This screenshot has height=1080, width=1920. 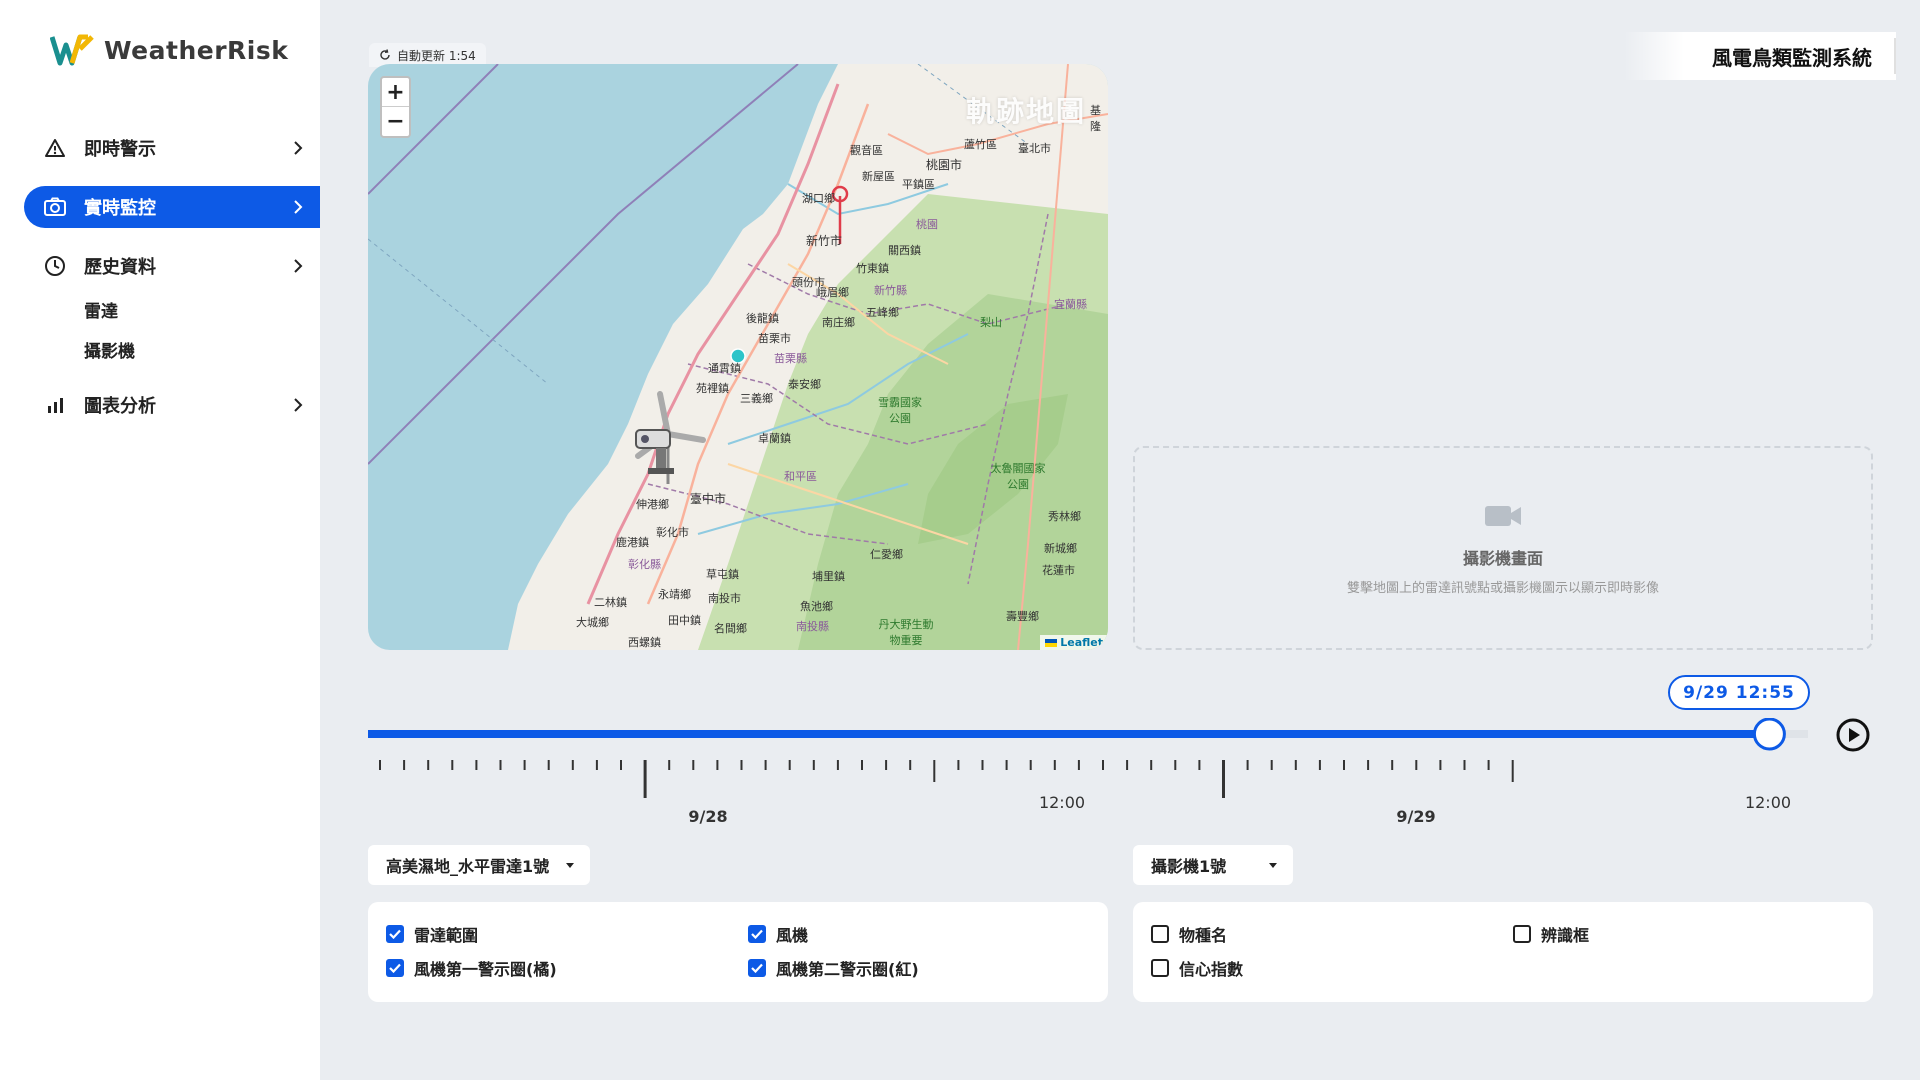 I want to click on option-label: 信心指數, so click(x=1211, y=969).